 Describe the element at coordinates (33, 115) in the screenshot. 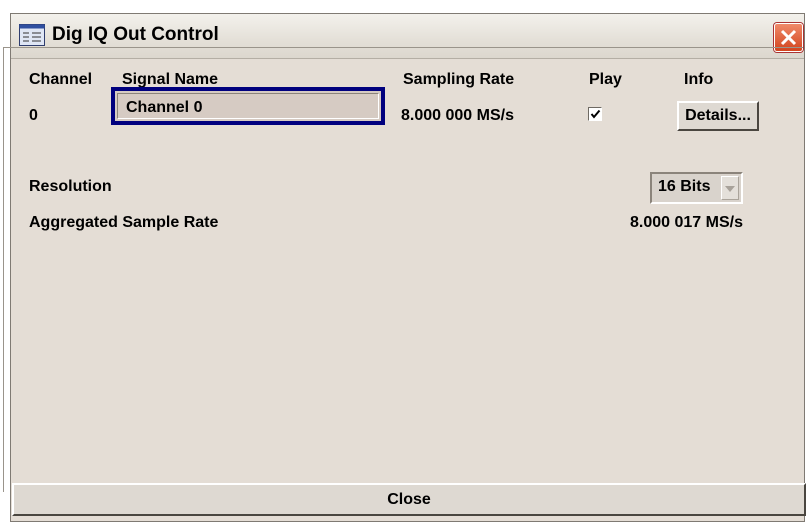

I see `channel-number: 0` at that location.